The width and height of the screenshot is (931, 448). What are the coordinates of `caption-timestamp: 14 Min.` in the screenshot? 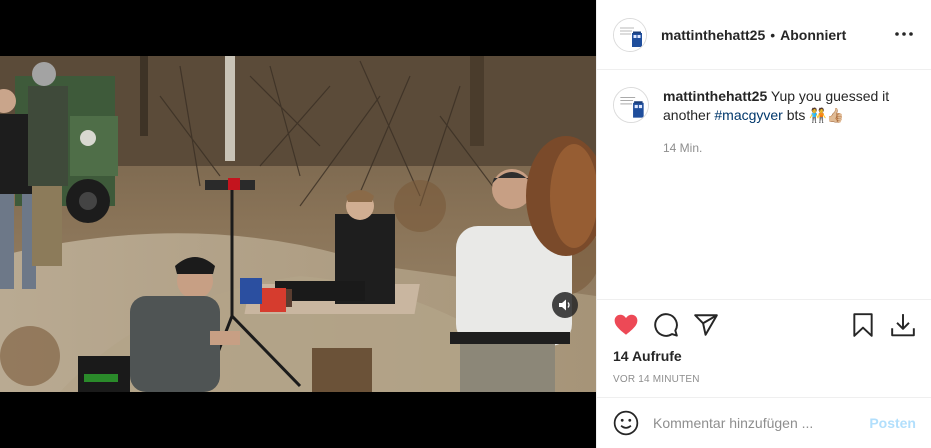 It's located at (785, 148).